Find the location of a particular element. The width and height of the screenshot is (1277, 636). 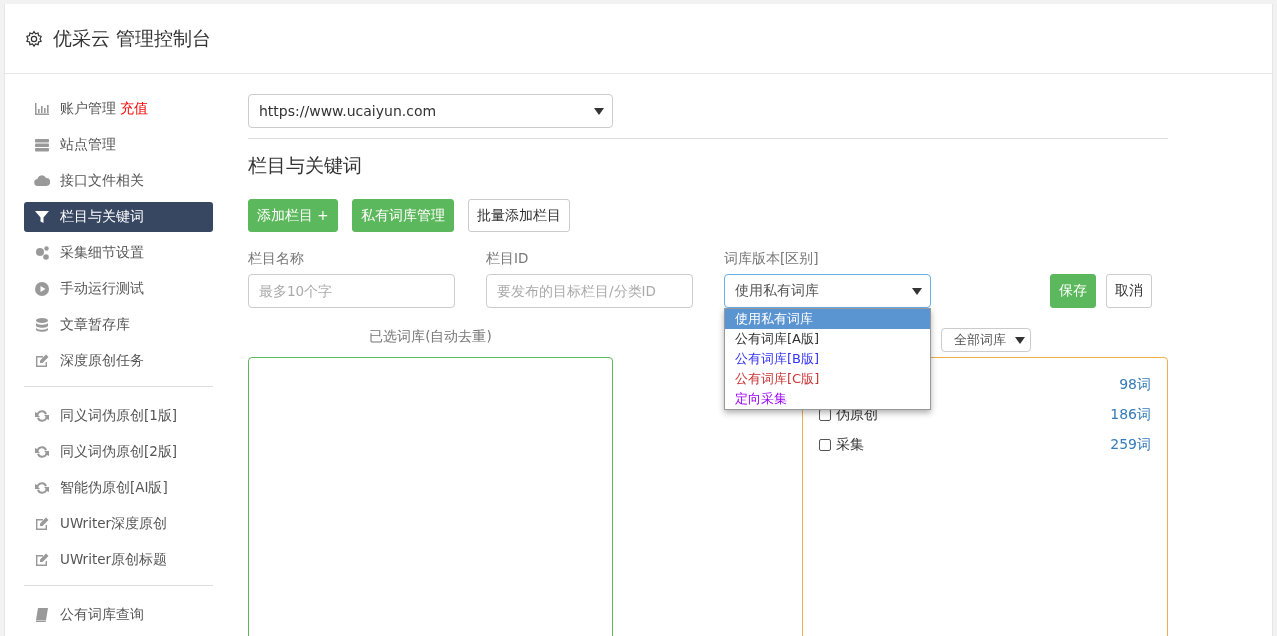

cancel-button: 取消 is located at coordinates (1129, 291).